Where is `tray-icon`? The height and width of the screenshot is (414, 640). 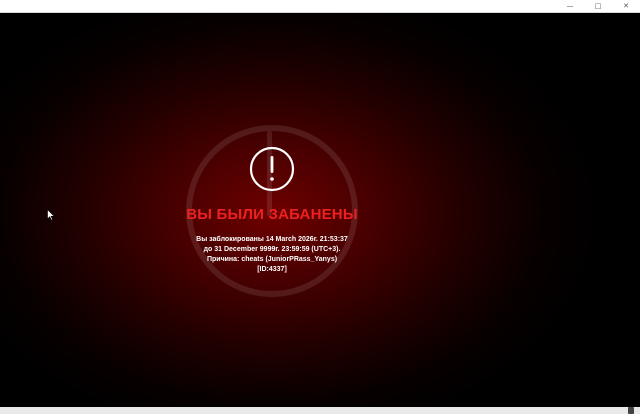
tray-icon is located at coordinates (631, 410).